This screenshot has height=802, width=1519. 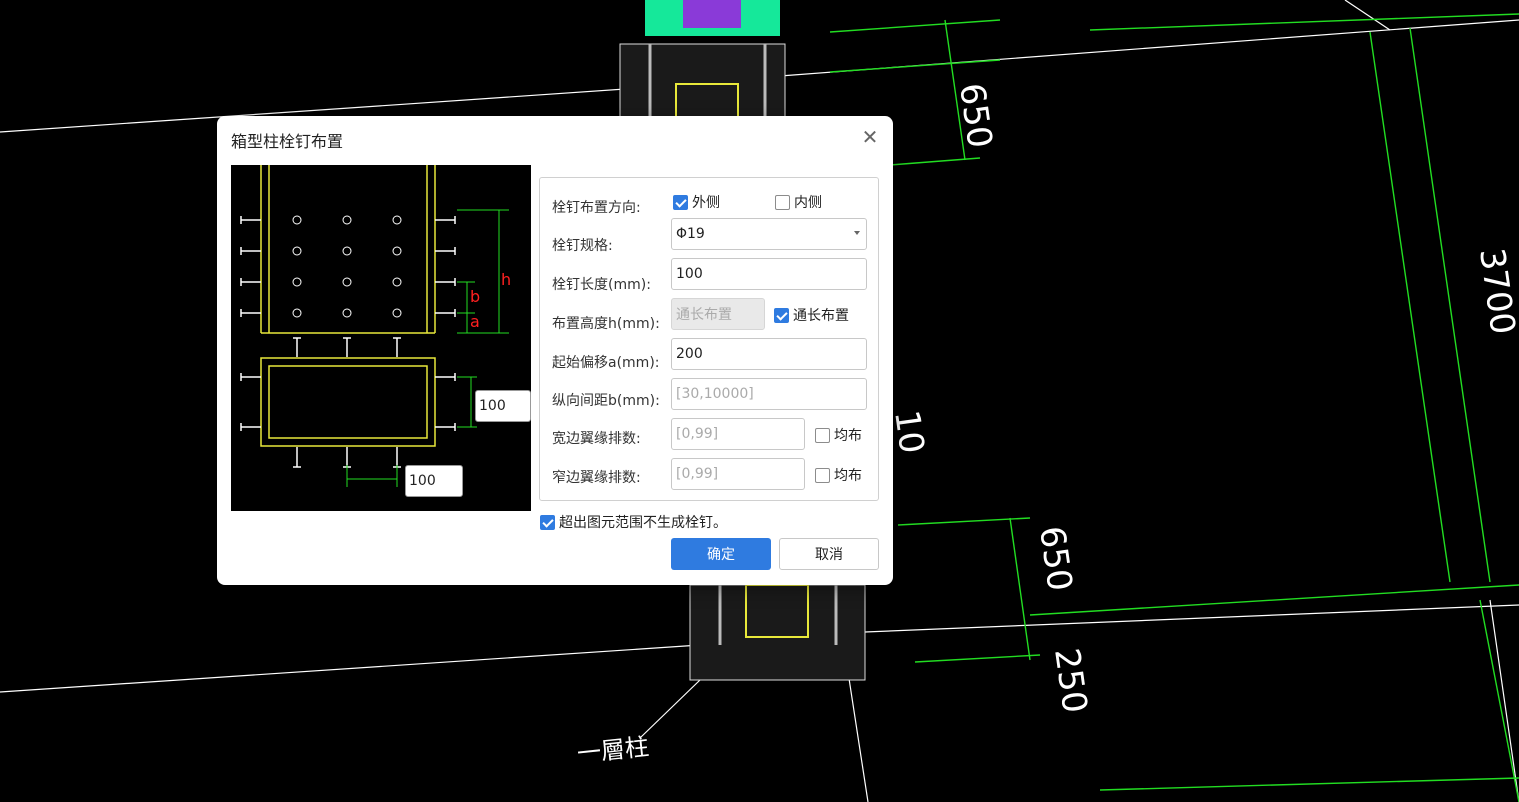 I want to click on preview-label-b: b, so click(x=475, y=296).